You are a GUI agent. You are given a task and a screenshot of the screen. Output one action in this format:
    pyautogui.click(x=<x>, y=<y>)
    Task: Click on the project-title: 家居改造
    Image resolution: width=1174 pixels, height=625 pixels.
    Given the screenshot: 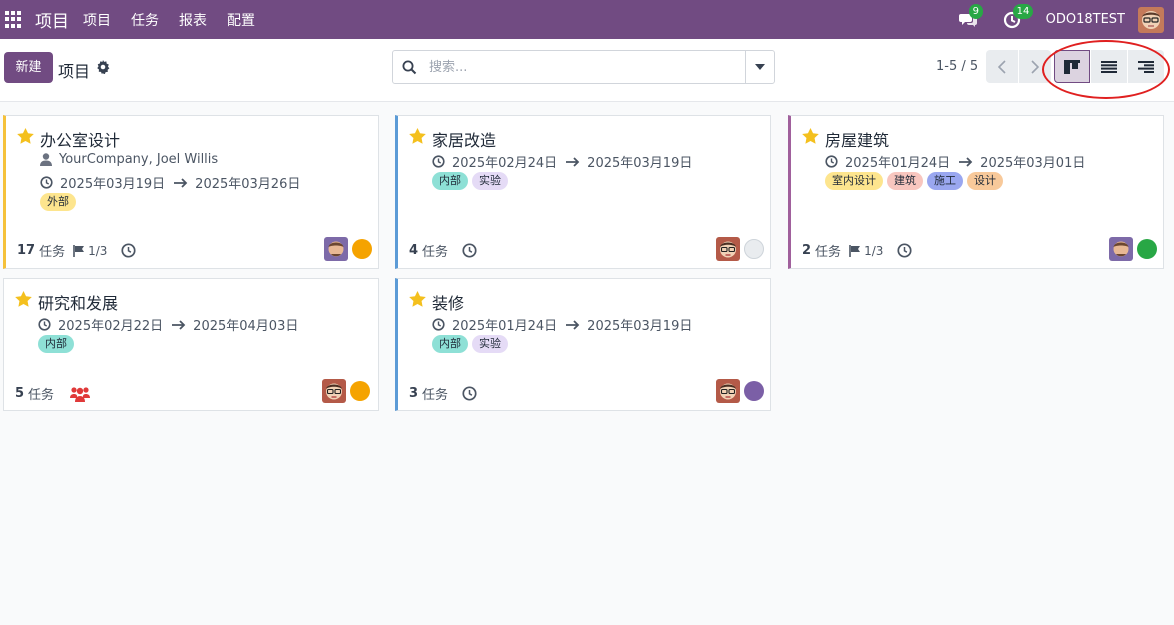 What is the action you would take?
    pyautogui.click(x=464, y=139)
    